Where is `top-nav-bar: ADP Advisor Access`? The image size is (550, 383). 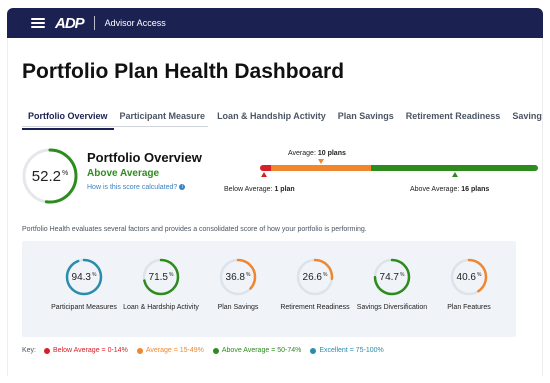
top-nav-bar: ADP Advisor Access is located at coordinates (275, 23).